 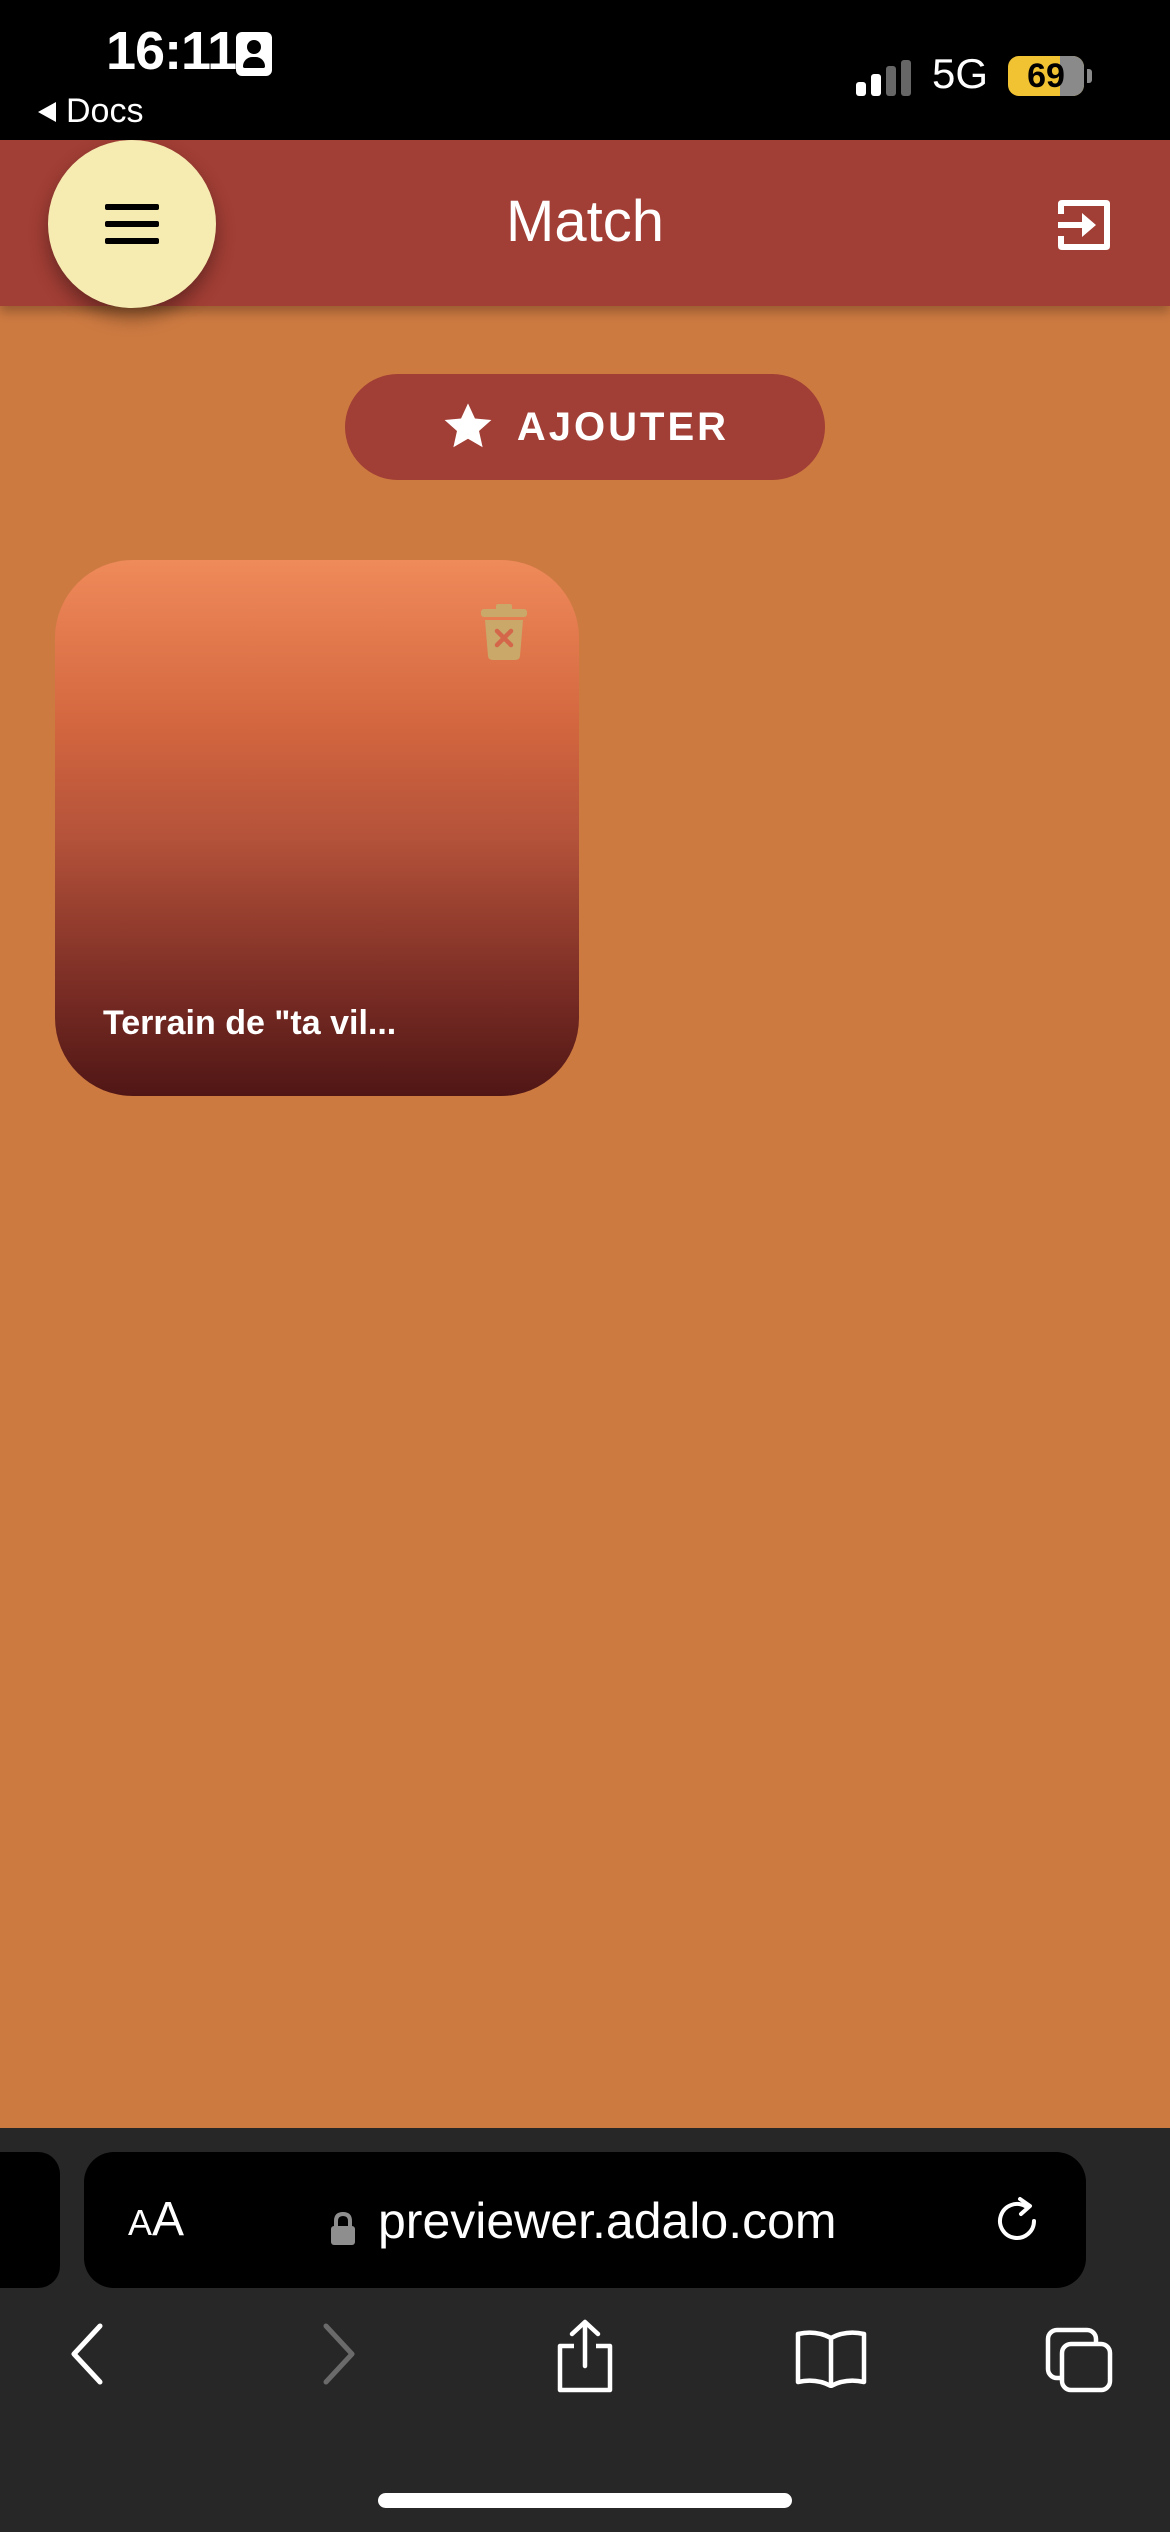 I want to click on network-type: 5G, so click(x=960, y=73).